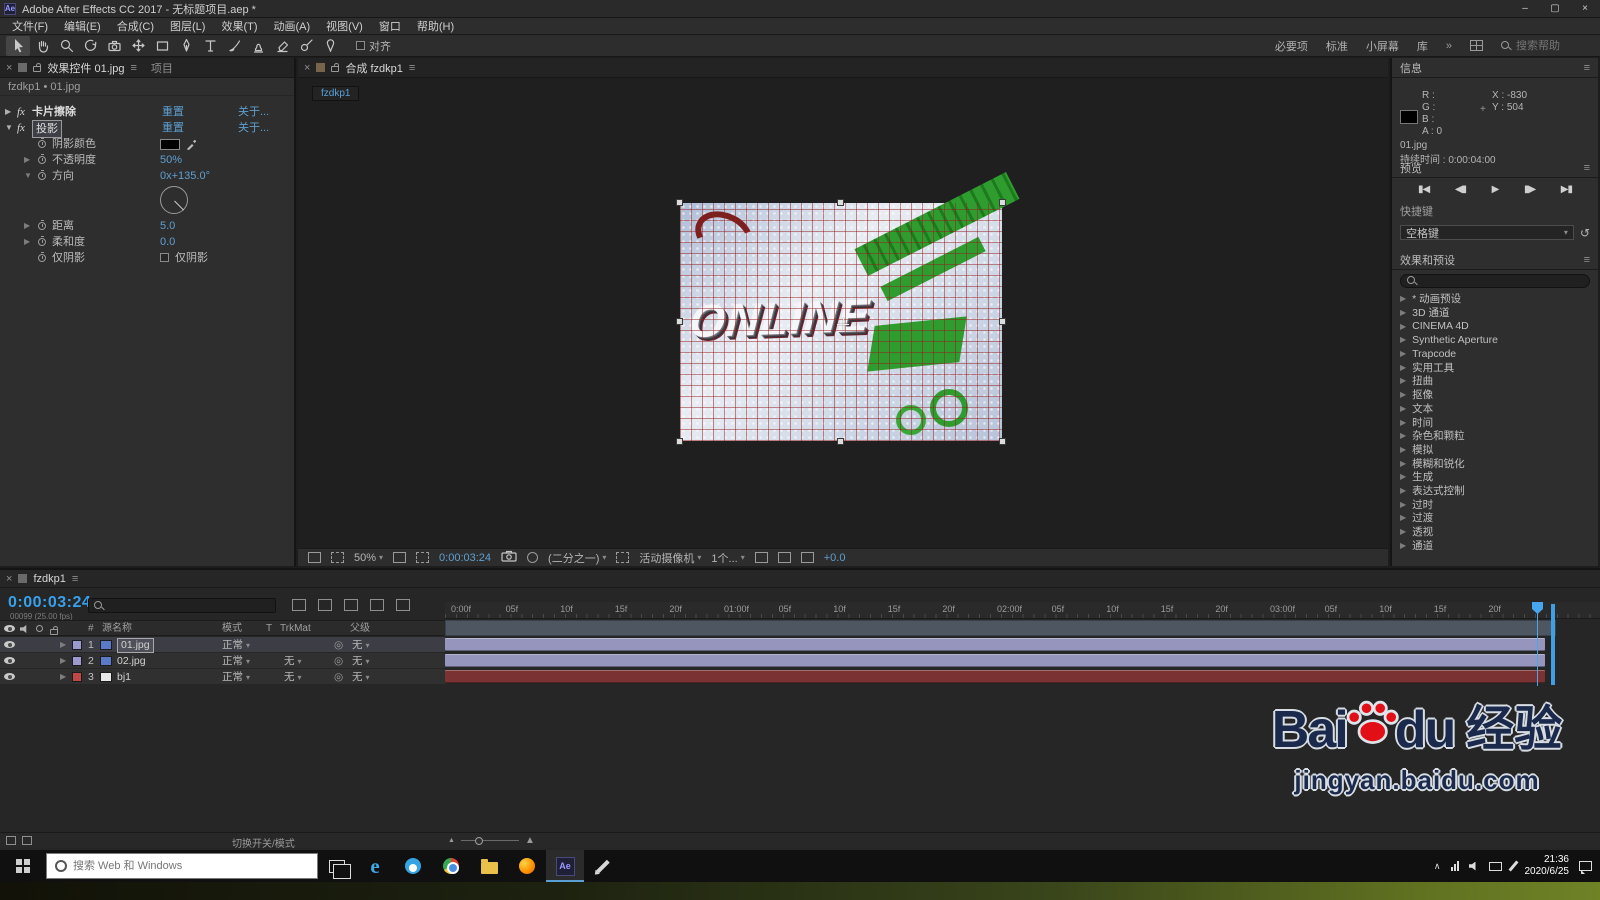 The height and width of the screenshot is (900, 1600). Describe the element at coordinates (1437, 866) in the screenshot. I see `tray-chevron-icon: ∧` at that location.